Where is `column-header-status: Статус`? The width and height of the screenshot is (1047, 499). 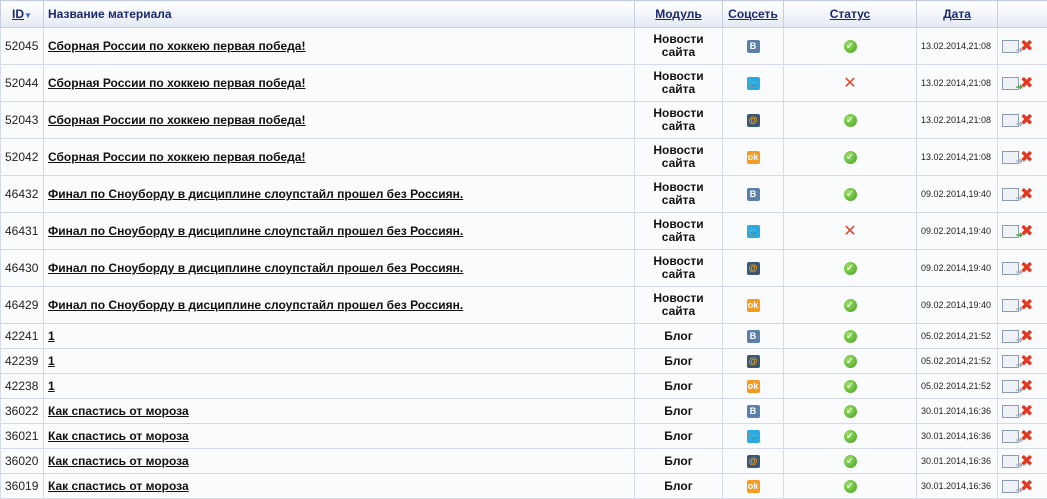
column-header-status: Статус is located at coordinates (850, 14).